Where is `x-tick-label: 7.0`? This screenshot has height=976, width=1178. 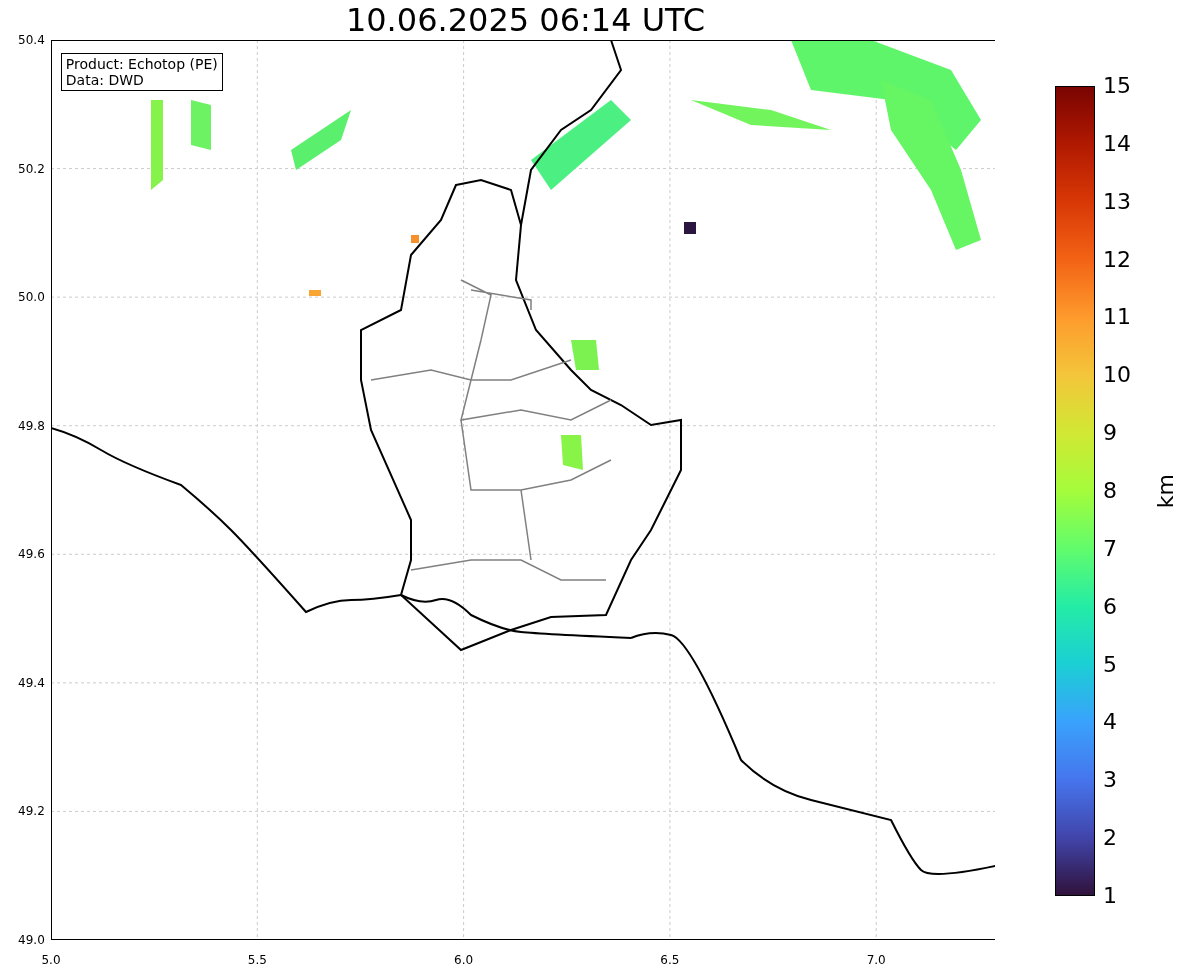 x-tick-label: 7.0 is located at coordinates (876, 961).